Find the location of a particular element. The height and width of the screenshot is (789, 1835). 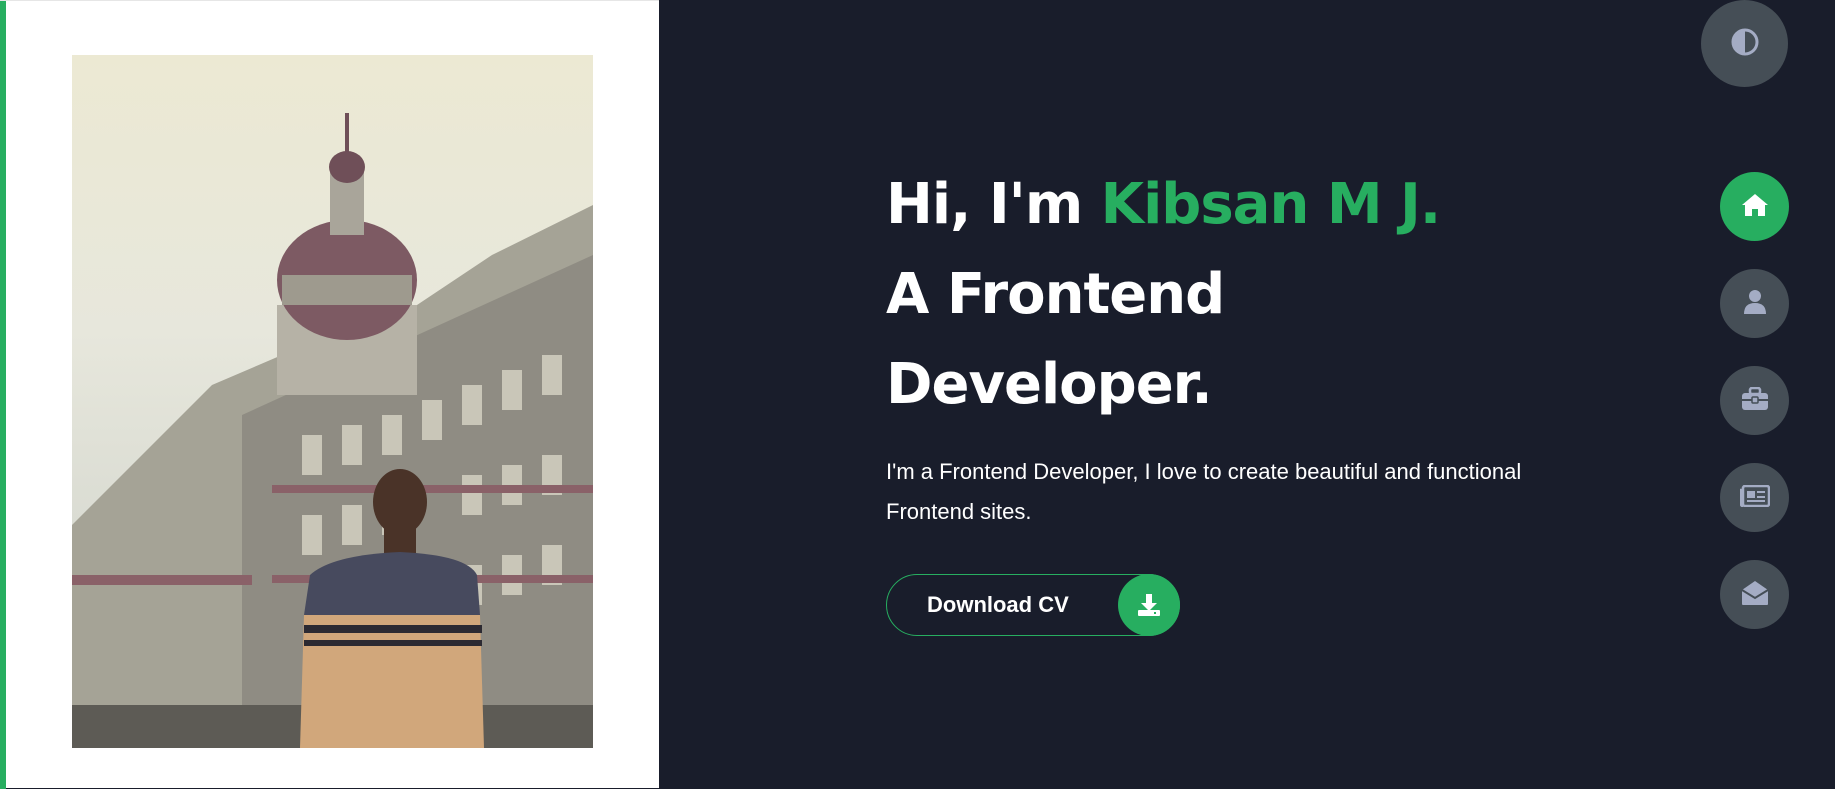

user-icon is located at coordinates (1755, 304).